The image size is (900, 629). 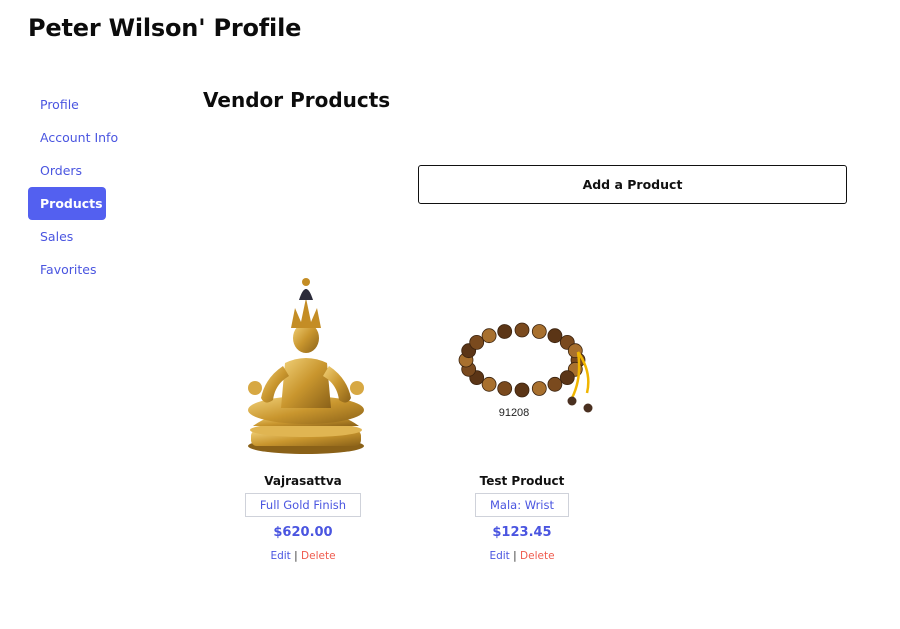 What do you see at coordinates (522, 532) in the screenshot?
I see `product-price: $123.45` at bounding box center [522, 532].